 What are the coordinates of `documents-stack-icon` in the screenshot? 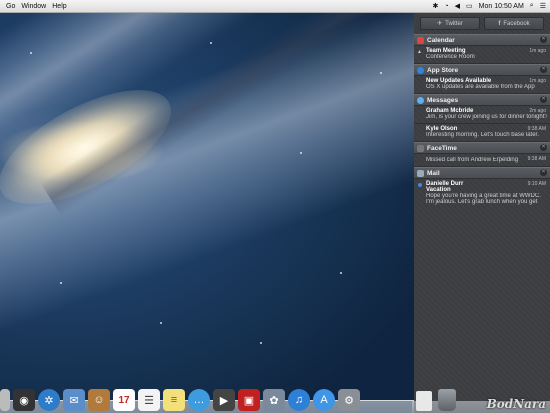 It's located at (424, 401).